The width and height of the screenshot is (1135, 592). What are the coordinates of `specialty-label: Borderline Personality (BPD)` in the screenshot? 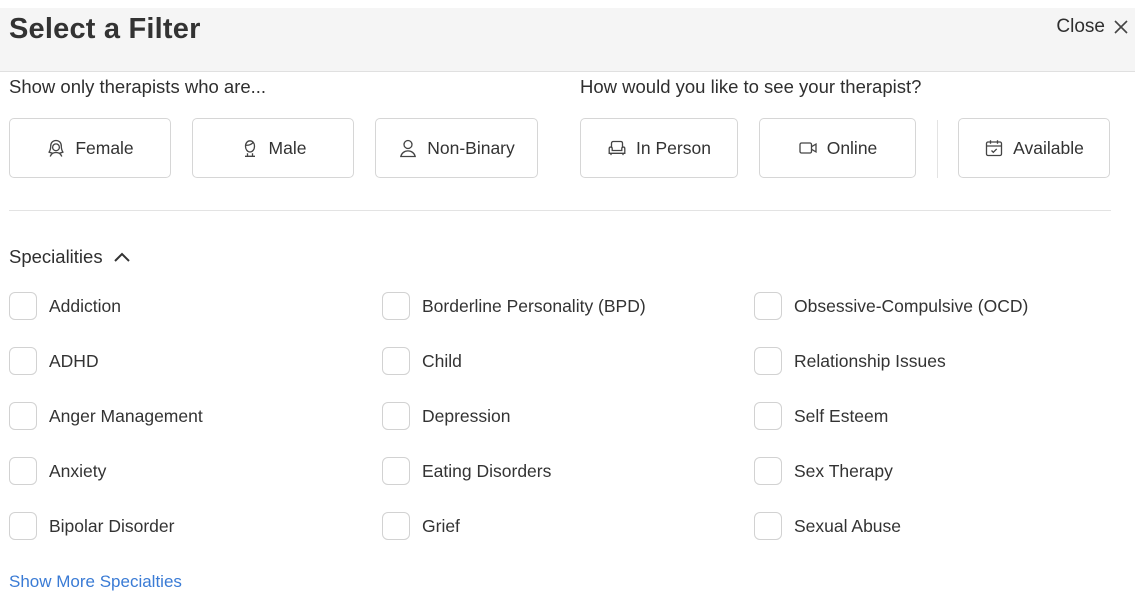 It's located at (534, 305).